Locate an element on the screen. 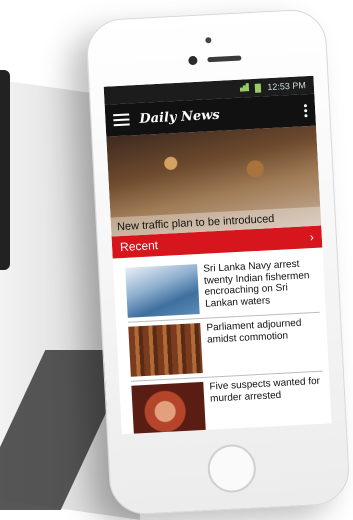 The image size is (353, 520). hero-story: New traffic plan to be introduced is located at coordinates (214, 181).